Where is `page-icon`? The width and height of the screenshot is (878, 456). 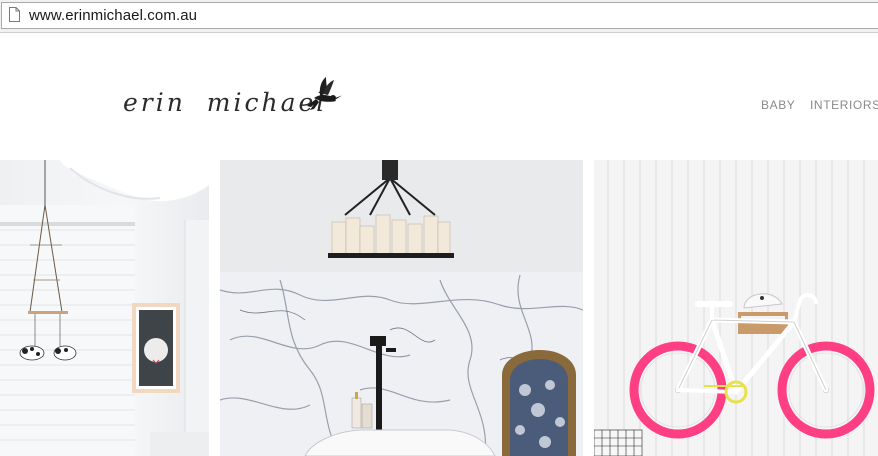
page-icon is located at coordinates (14, 14).